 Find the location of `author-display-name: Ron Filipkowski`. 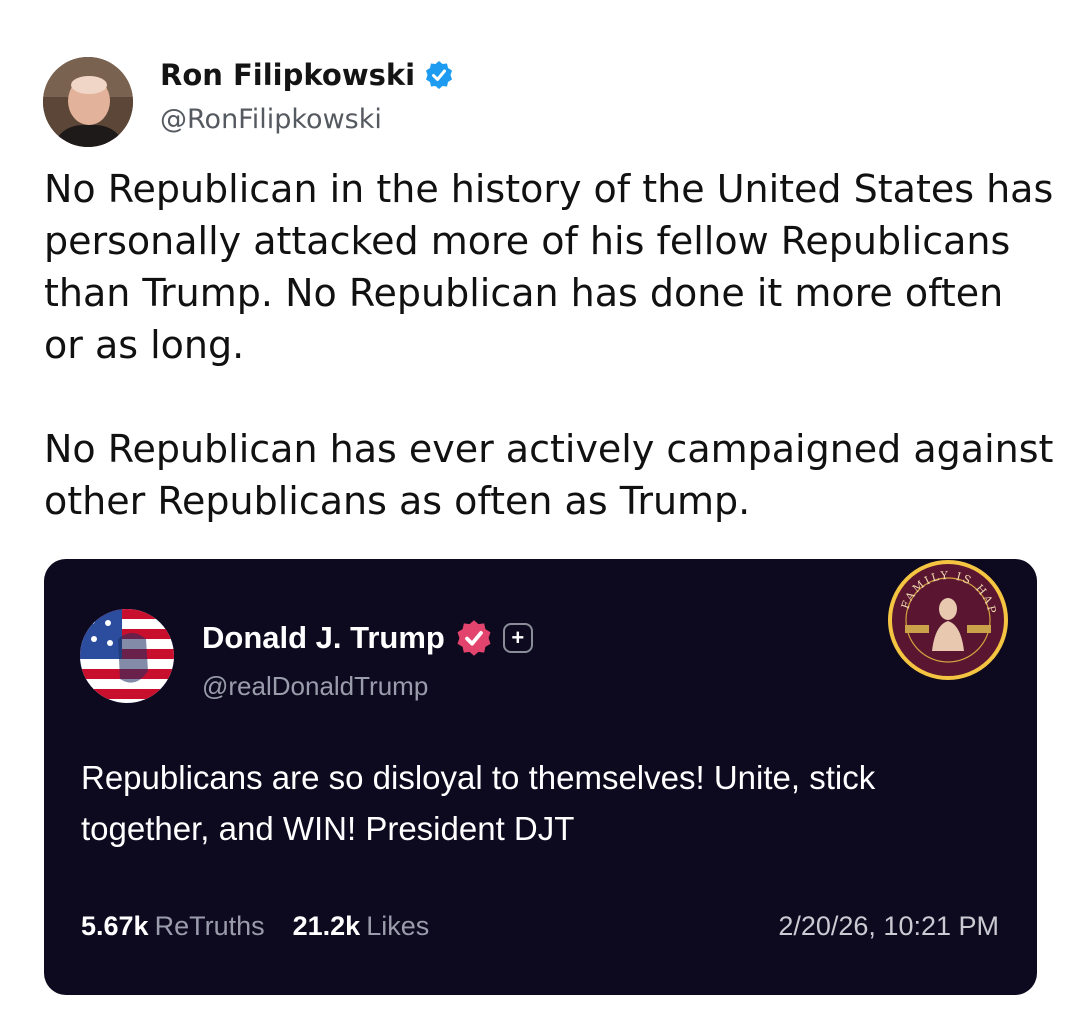

author-display-name: Ron Filipkowski is located at coordinates (307, 75).